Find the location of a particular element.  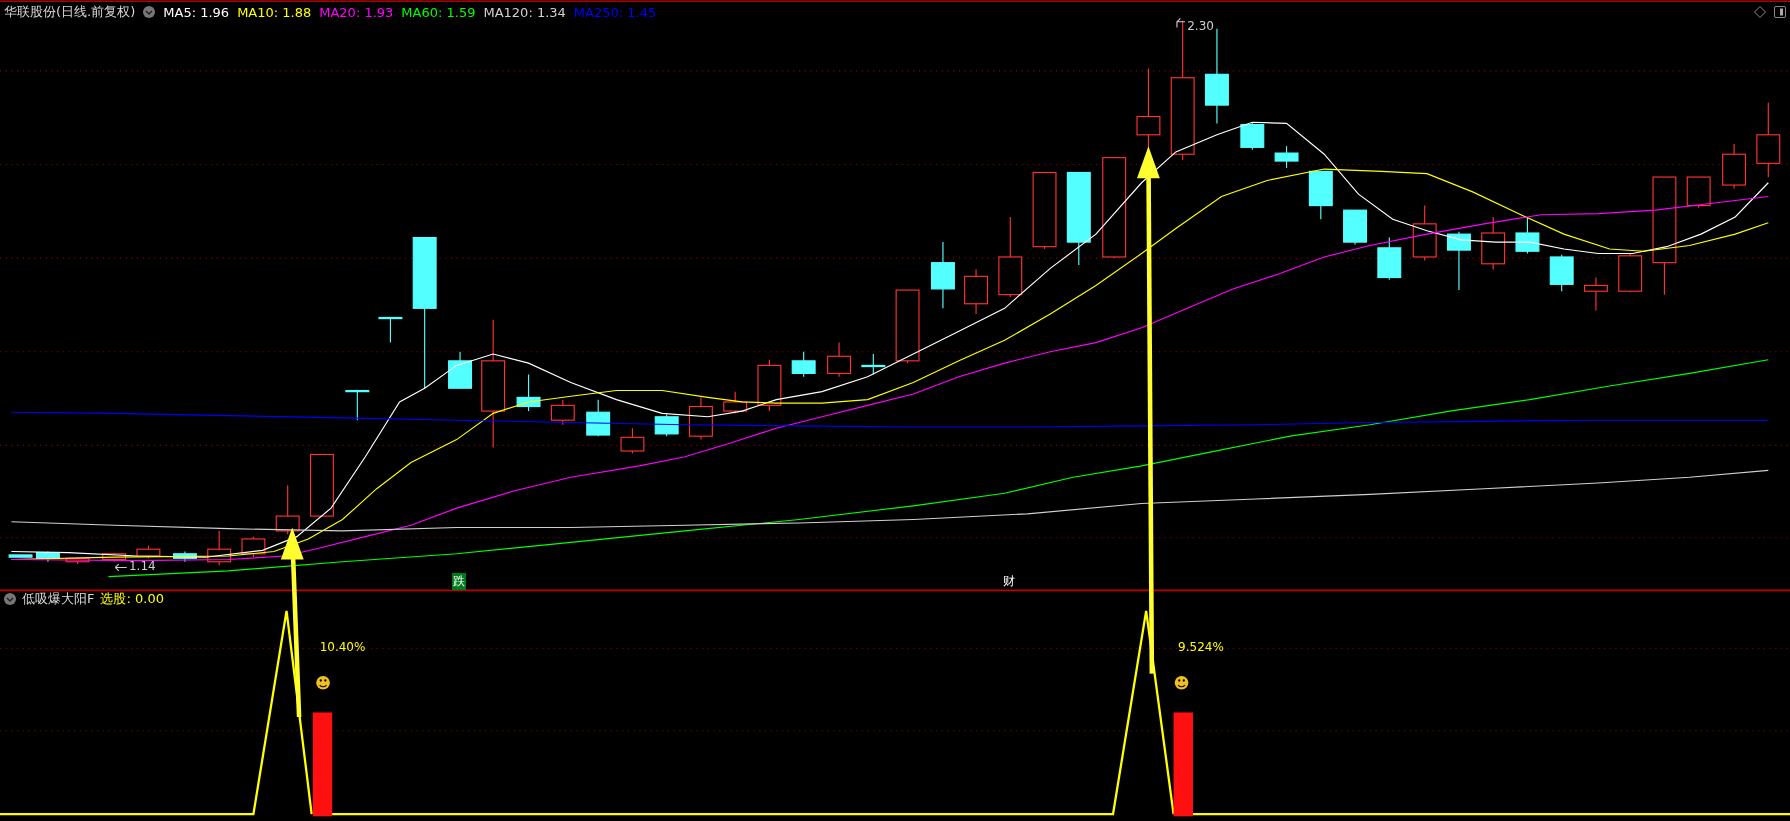

panel-toggle-icon is located at coordinates (1780, 12).